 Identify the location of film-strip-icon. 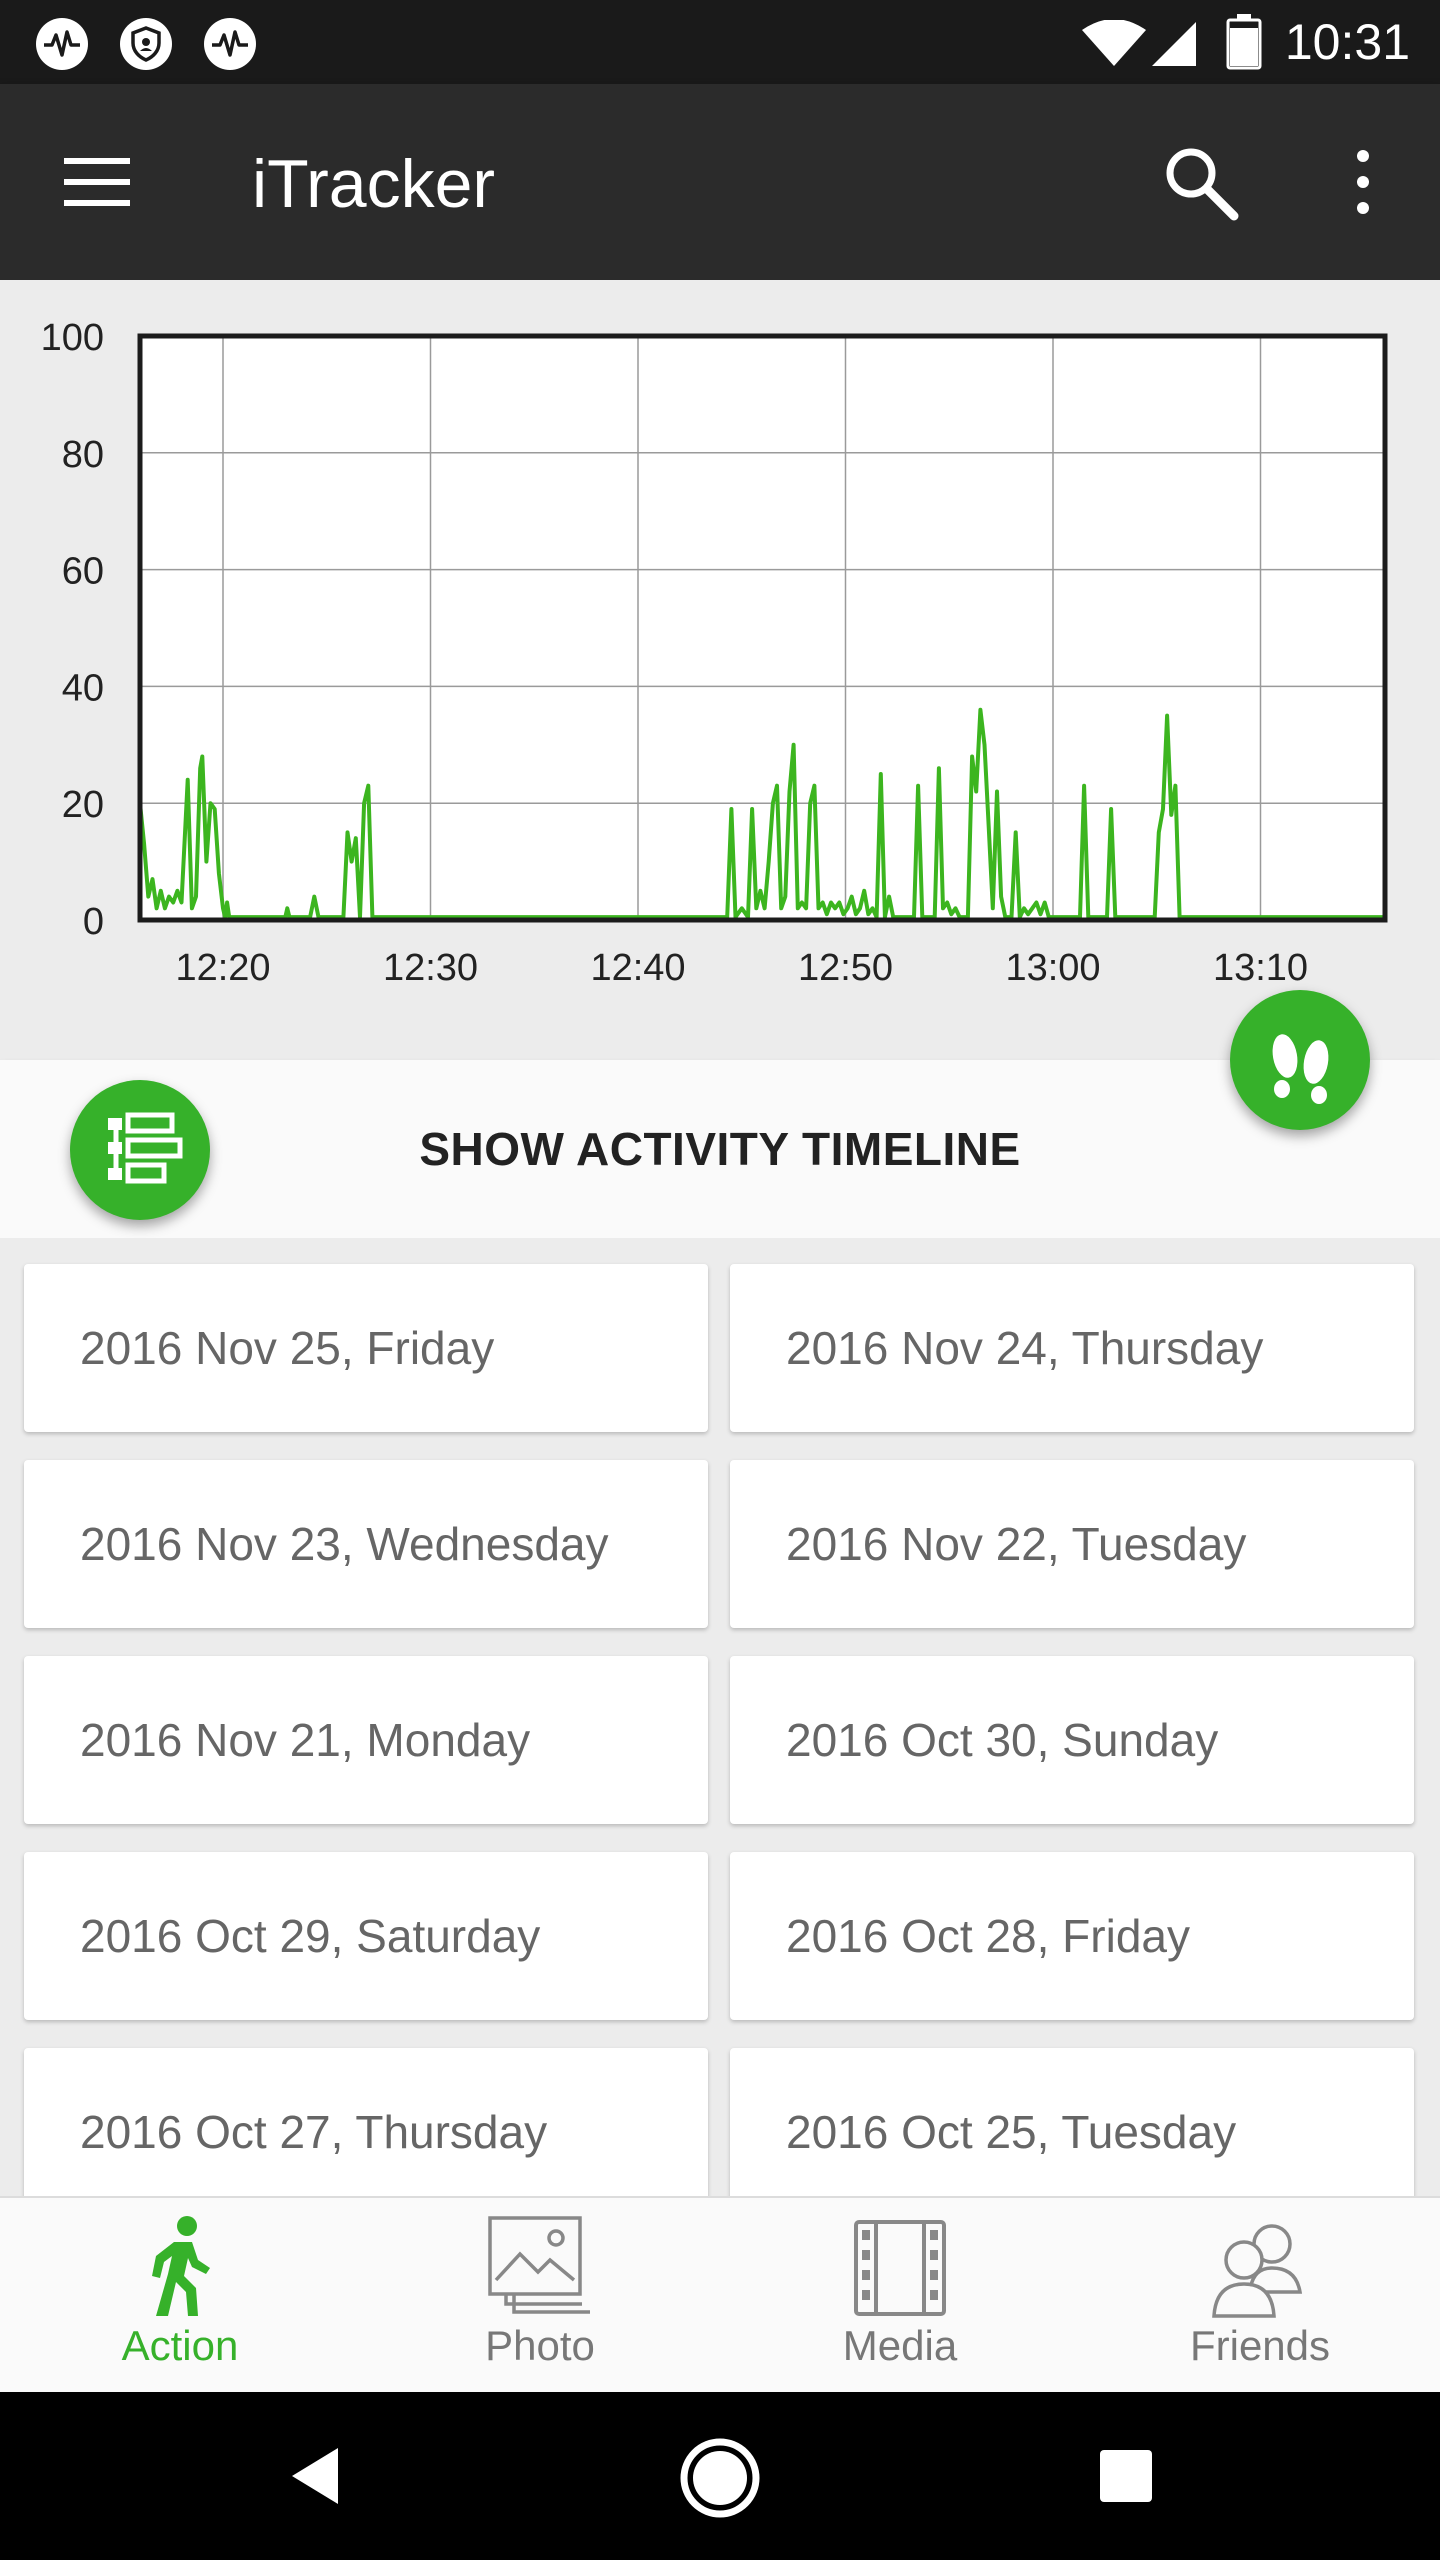
(900, 2268).